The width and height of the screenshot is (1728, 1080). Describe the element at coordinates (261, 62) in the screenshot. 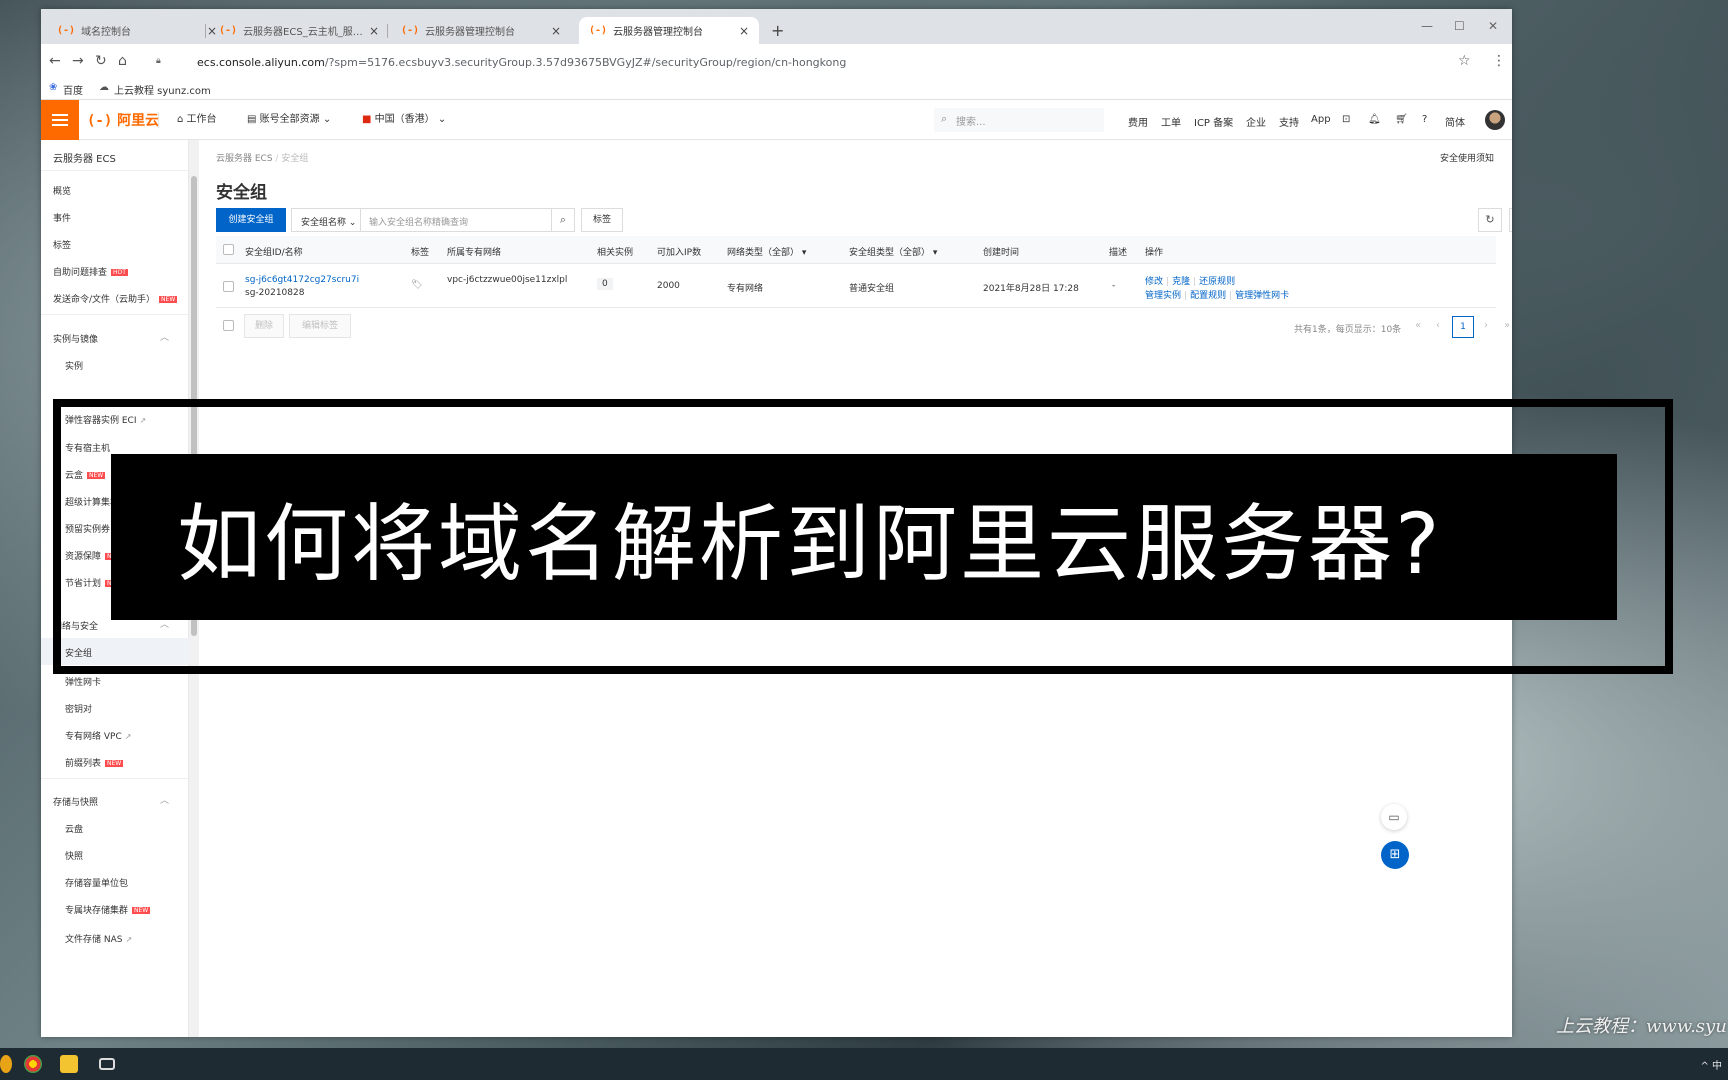

I see `url-host: ecs.console.aliyun.com` at that location.